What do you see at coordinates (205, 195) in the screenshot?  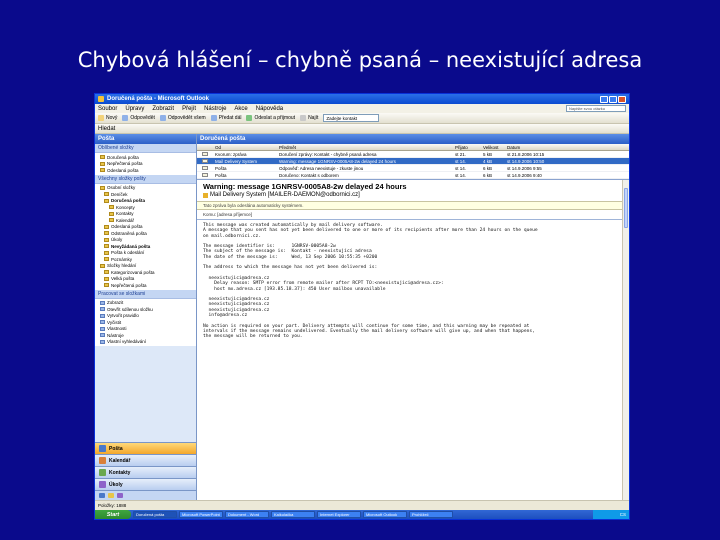 I see `warning-icon` at bounding box center [205, 195].